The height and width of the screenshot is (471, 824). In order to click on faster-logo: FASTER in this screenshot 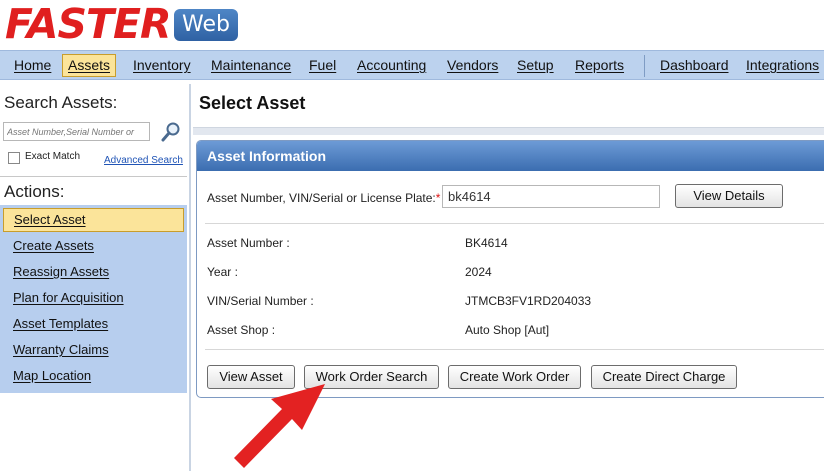, I will do `click(88, 24)`.